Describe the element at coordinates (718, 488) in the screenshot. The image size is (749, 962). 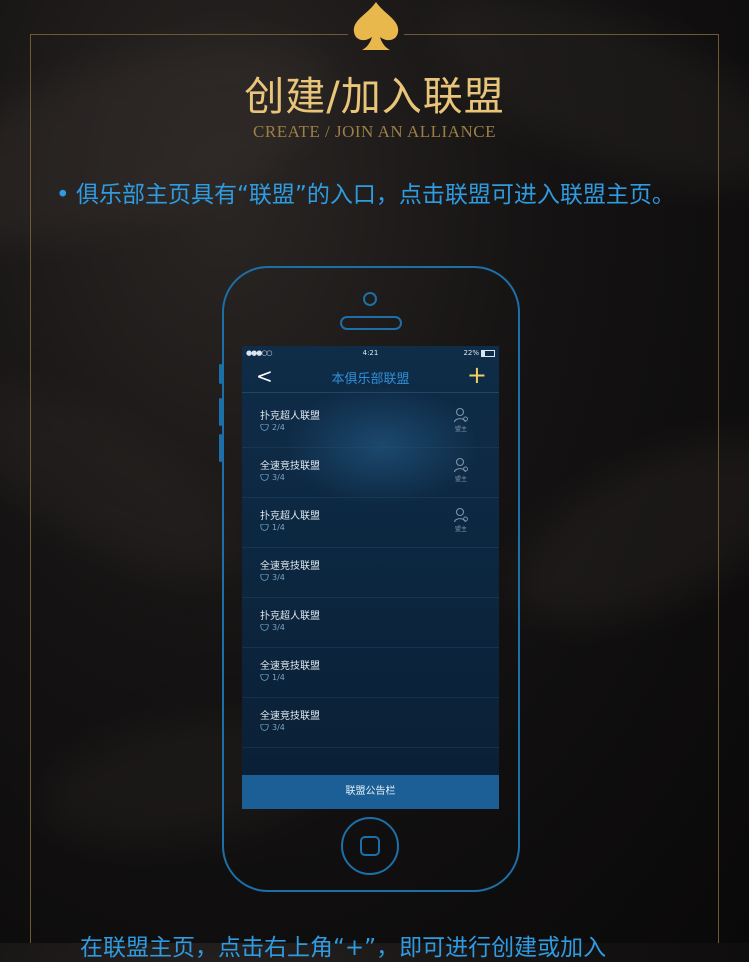
I see `frame-right-line` at that location.